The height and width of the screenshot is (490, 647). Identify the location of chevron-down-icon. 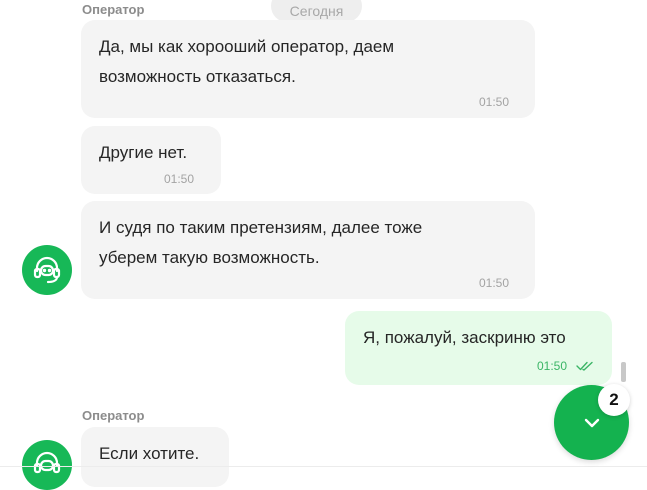
(591, 422).